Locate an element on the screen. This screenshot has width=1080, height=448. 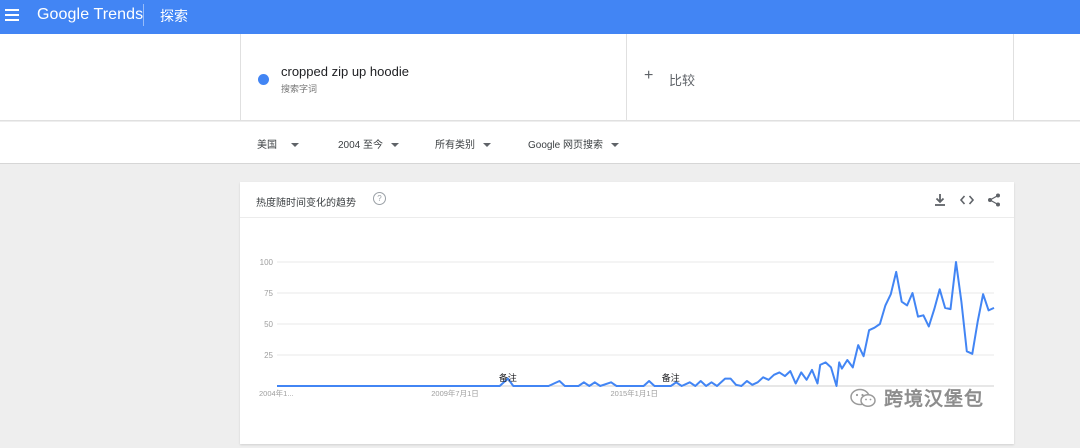
time-filter: 2004 至今 is located at coordinates (369, 143).